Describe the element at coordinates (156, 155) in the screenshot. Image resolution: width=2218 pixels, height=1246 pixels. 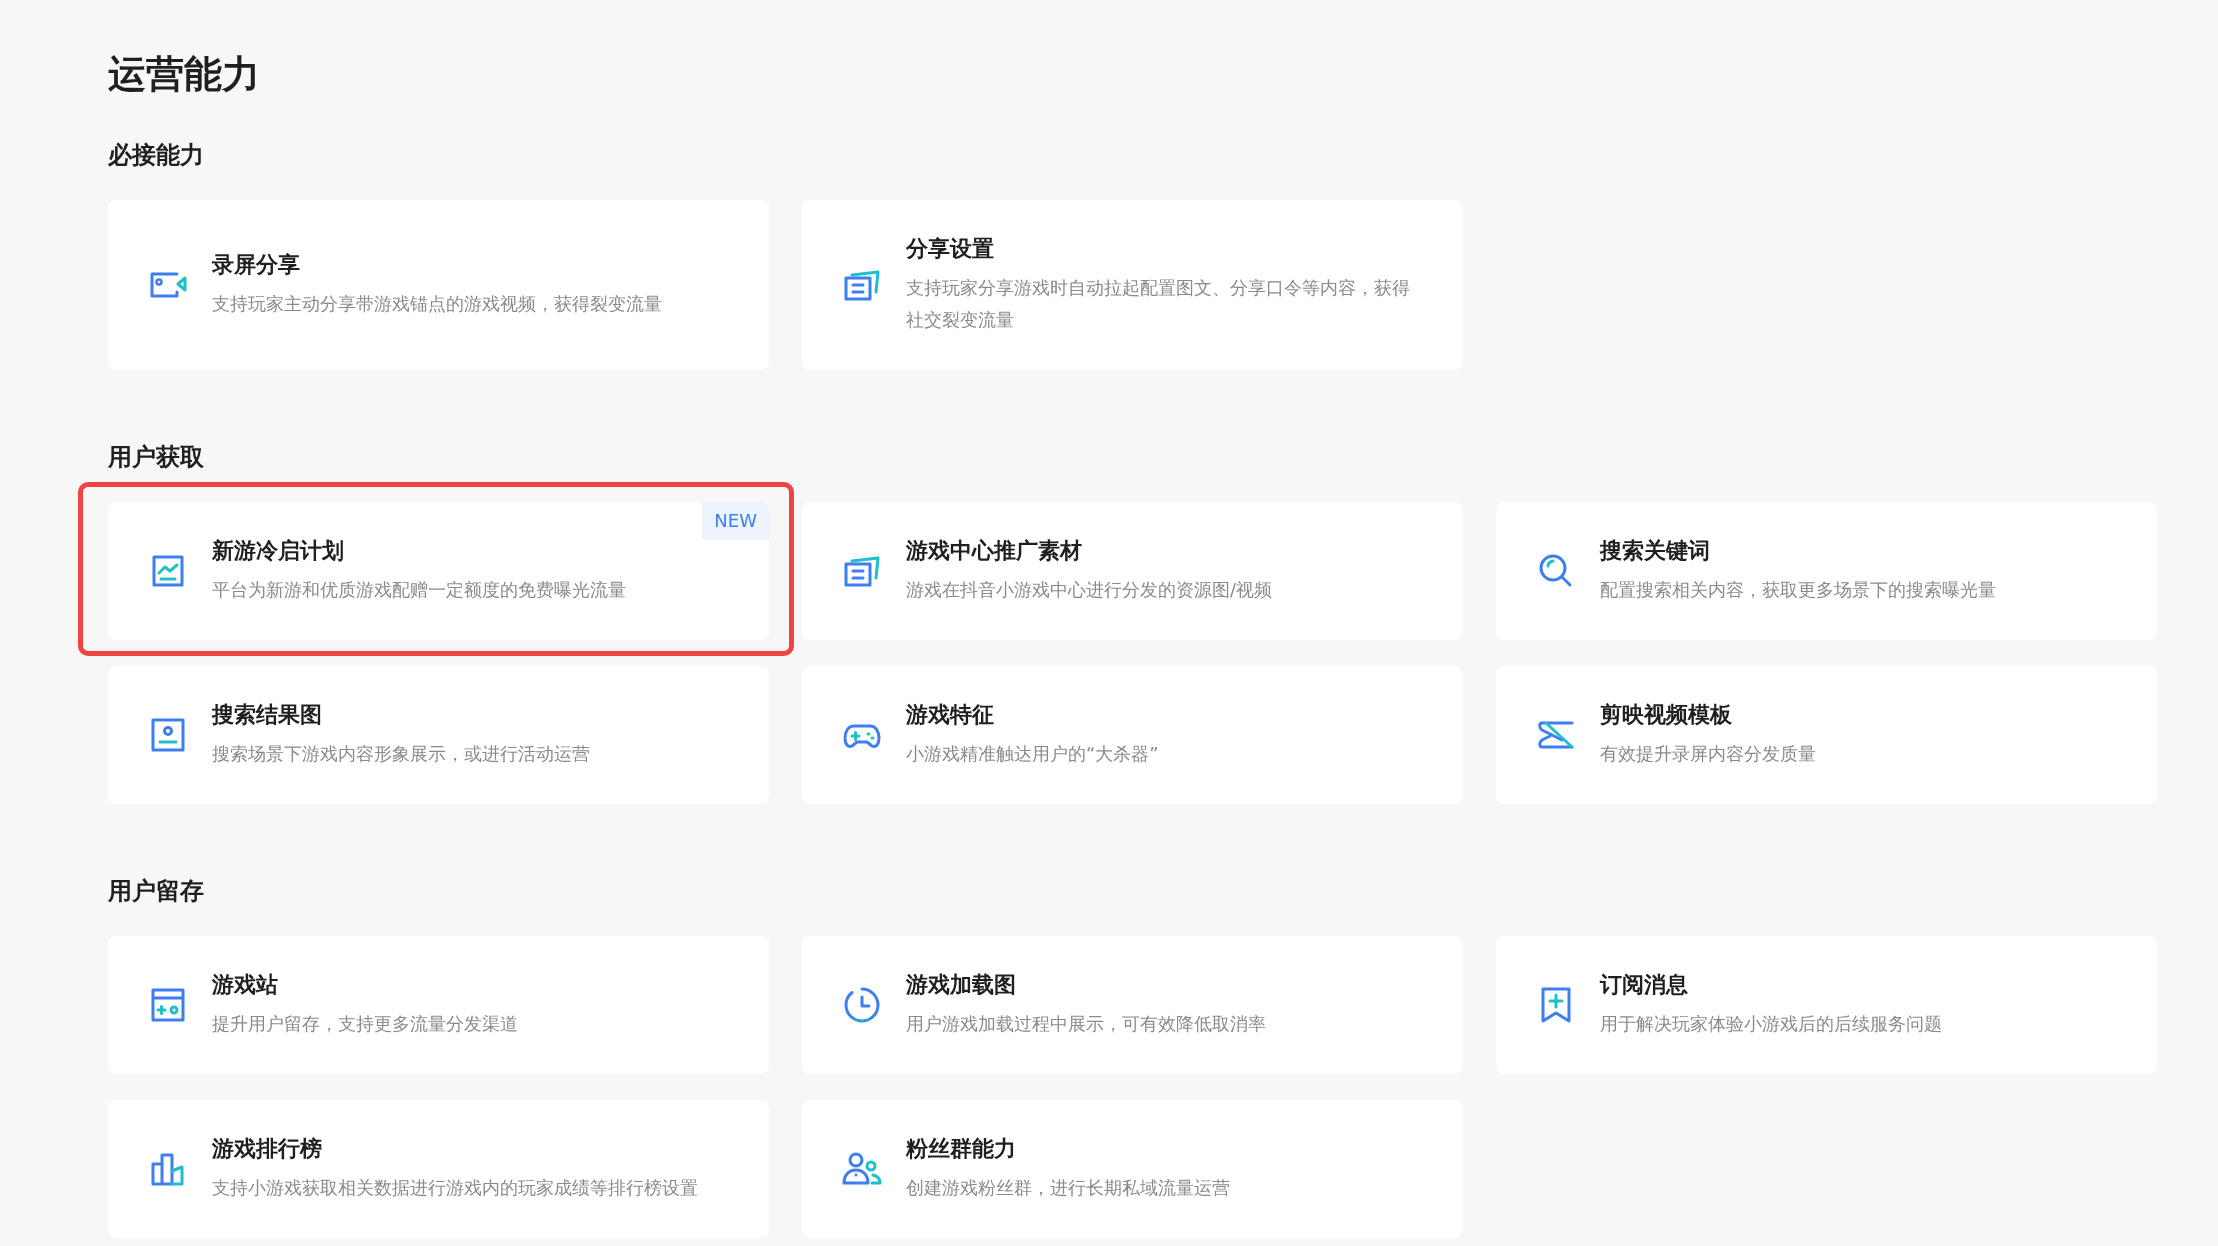
I see `section-heading: 必接能力` at that location.